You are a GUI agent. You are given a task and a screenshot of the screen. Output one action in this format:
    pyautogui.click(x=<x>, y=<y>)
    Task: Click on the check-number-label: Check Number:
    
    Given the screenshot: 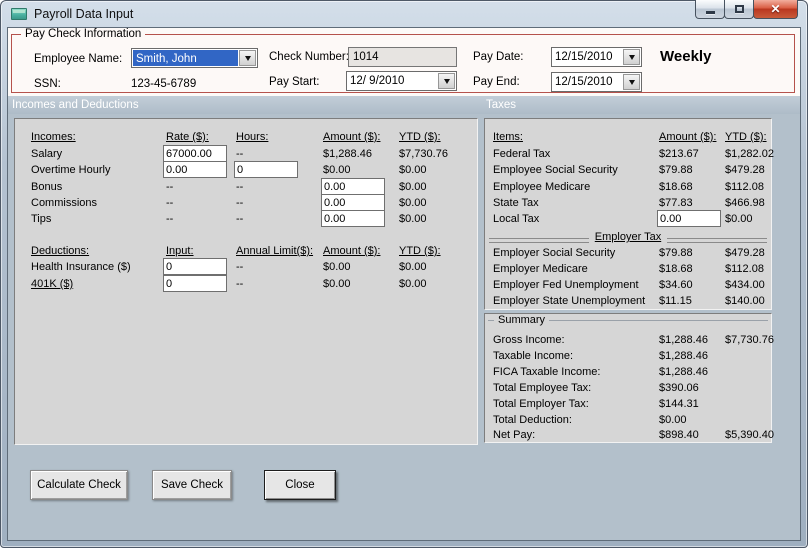 What is the action you would take?
    pyautogui.click(x=309, y=57)
    